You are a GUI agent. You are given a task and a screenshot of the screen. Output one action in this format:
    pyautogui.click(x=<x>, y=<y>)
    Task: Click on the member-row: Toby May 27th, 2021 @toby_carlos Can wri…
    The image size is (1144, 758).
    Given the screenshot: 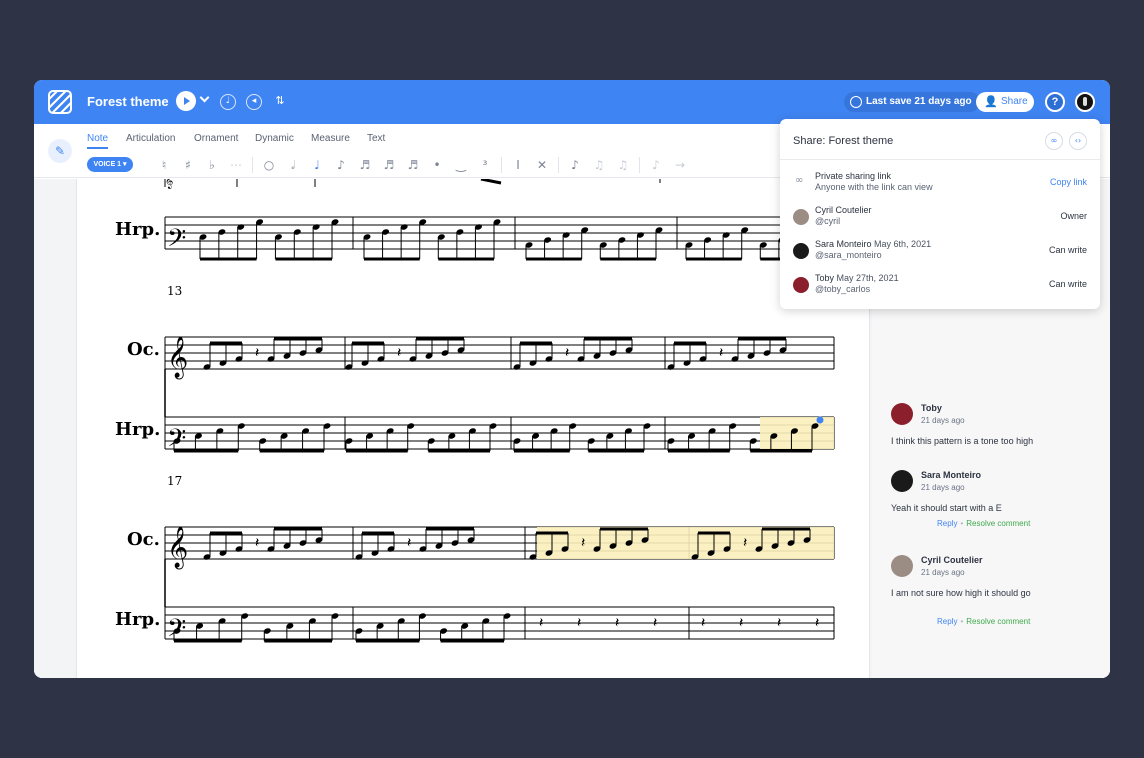 What is the action you would take?
    pyautogui.click(x=940, y=286)
    